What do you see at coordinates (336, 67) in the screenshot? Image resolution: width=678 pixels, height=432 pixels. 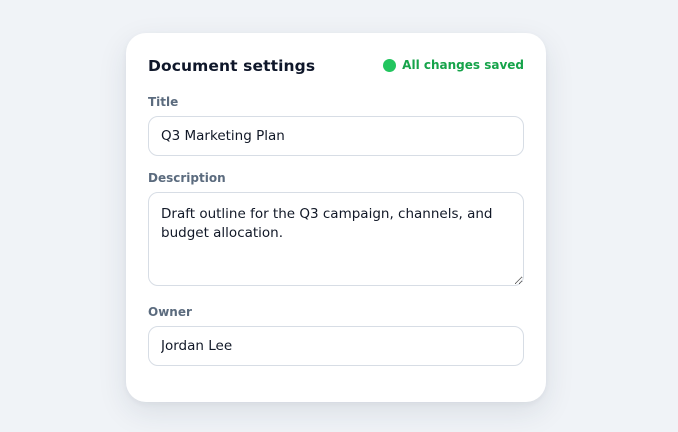 I see `card-header: Document settings All changes saved` at bounding box center [336, 67].